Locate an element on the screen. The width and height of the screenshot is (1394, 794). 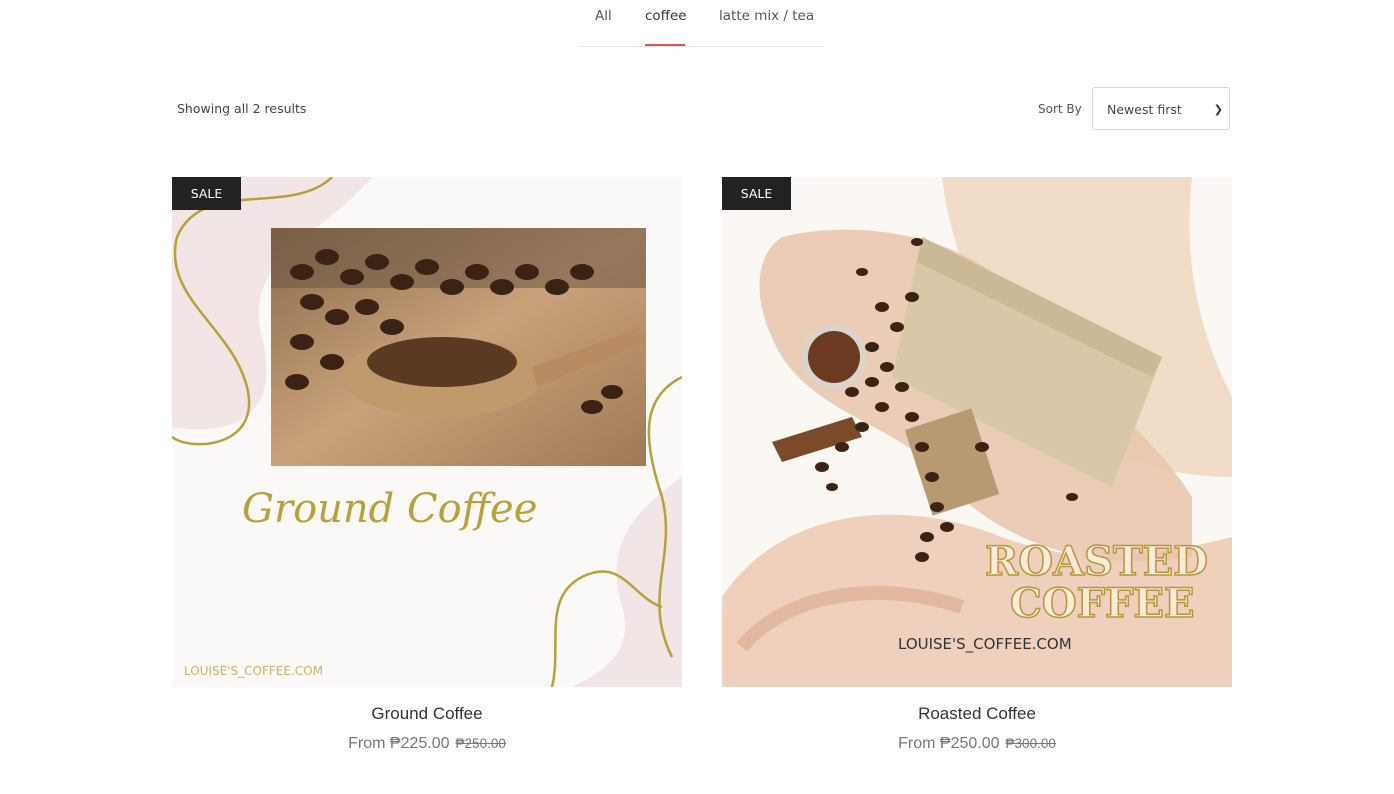
product-title: Ground Coffee is located at coordinates (427, 714).